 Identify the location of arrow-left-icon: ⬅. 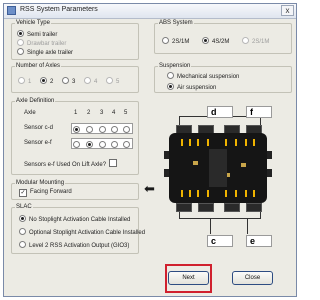
(149, 188).